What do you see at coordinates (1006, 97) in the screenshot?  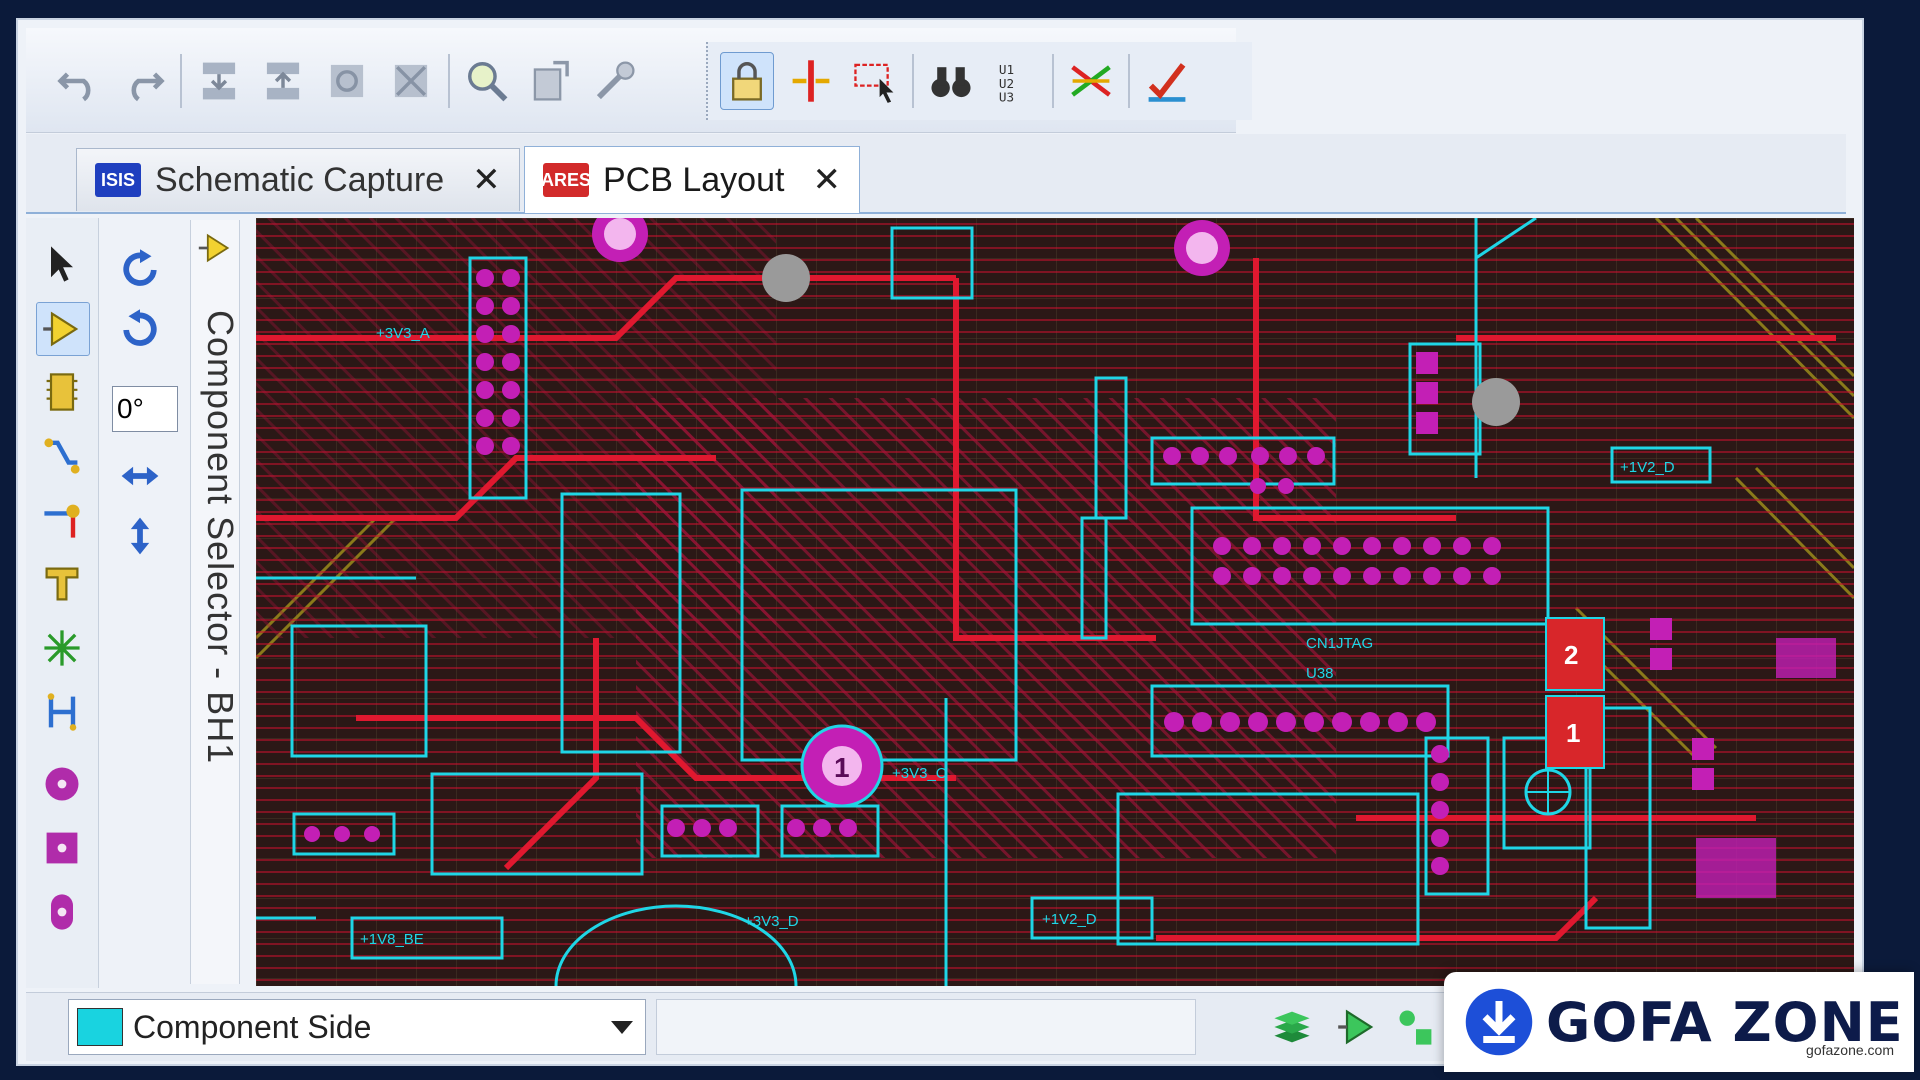 I see `svg-text: U3` at bounding box center [1006, 97].